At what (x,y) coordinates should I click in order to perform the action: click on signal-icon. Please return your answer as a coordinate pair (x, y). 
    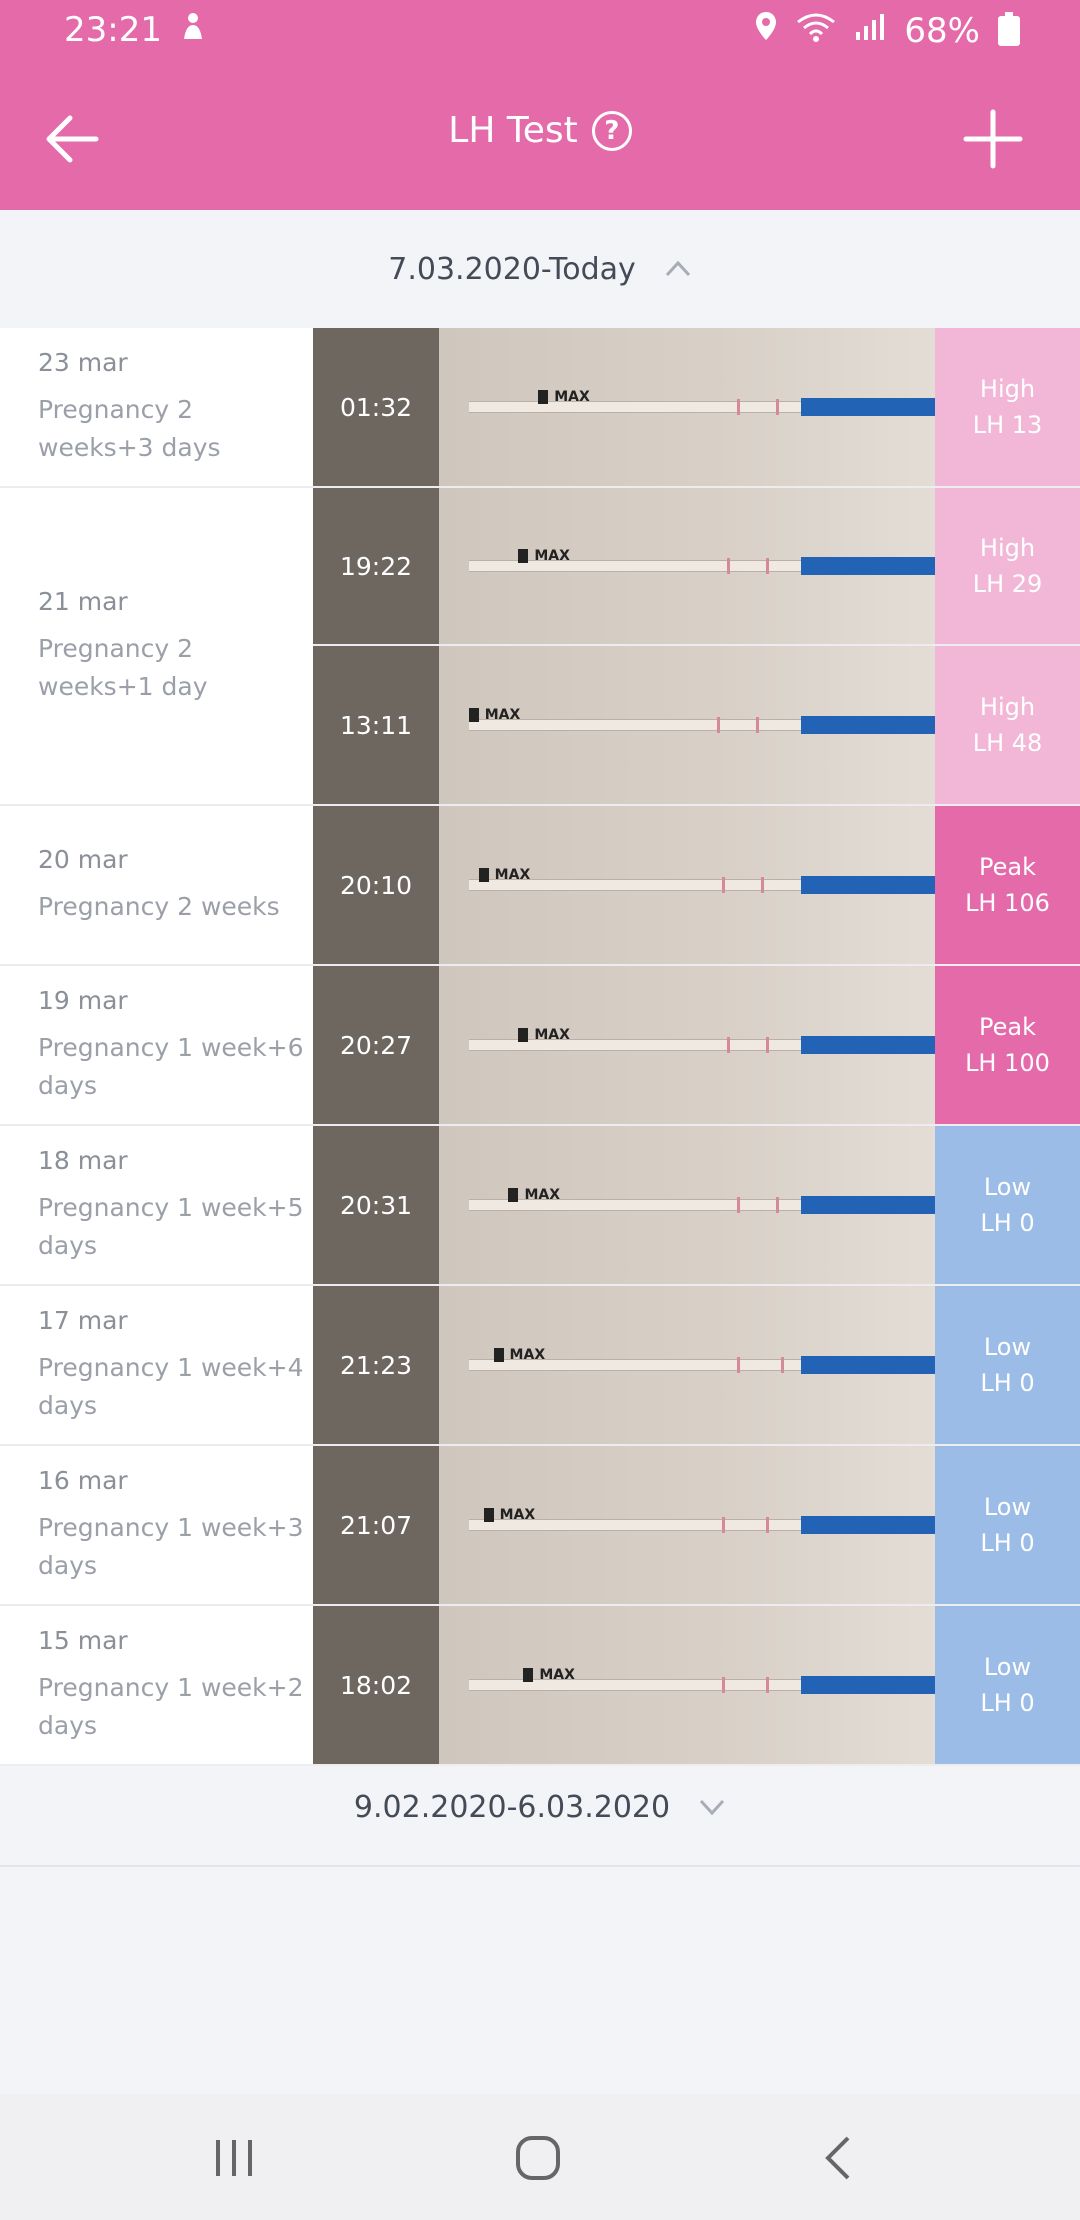
    Looking at the image, I should click on (870, 31).